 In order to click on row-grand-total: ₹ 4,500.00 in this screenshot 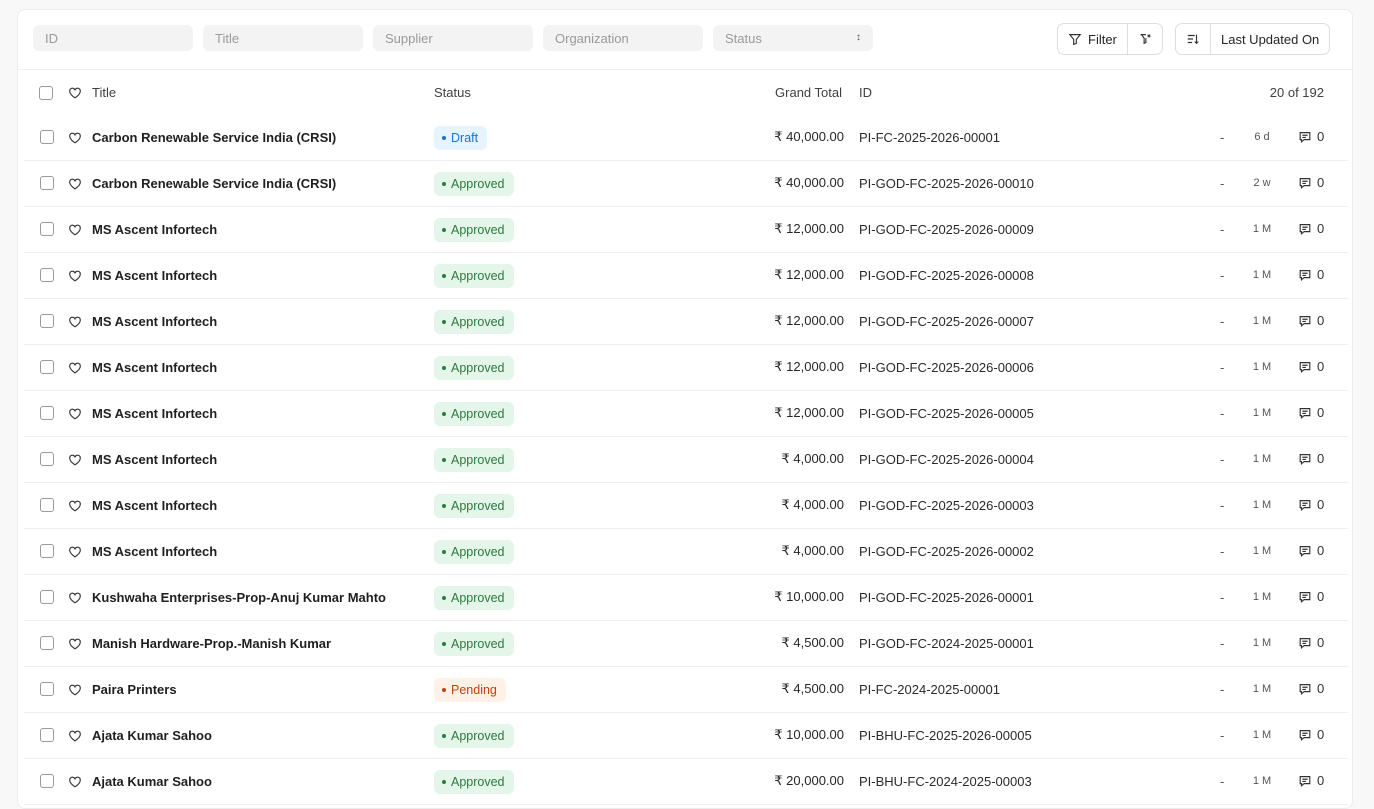, I will do `click(813, 642)`.